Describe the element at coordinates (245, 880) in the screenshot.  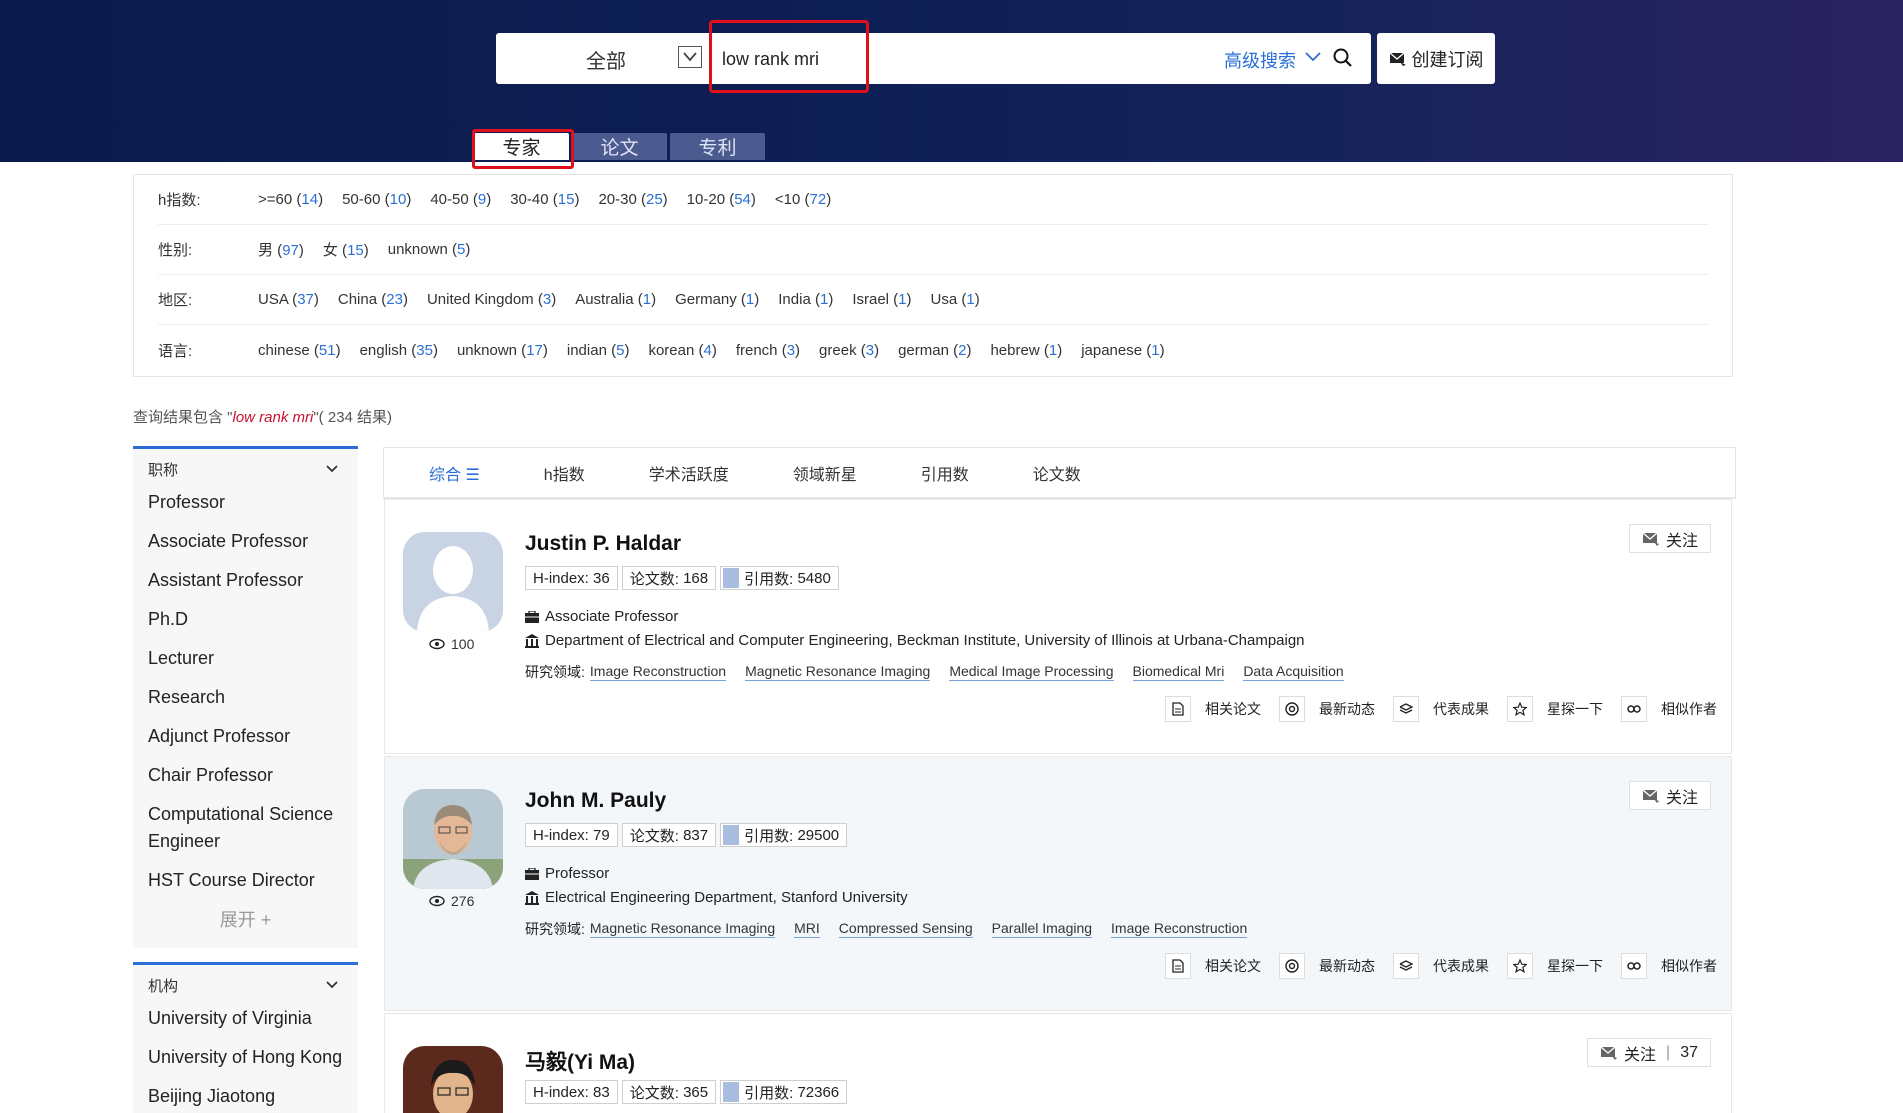
I see `facet-item: HST Course Director` at that location.